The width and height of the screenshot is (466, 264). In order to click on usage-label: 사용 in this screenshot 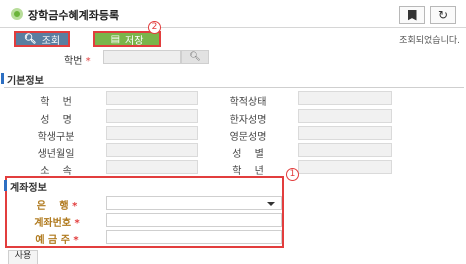, I will do `click(23, 257)`.